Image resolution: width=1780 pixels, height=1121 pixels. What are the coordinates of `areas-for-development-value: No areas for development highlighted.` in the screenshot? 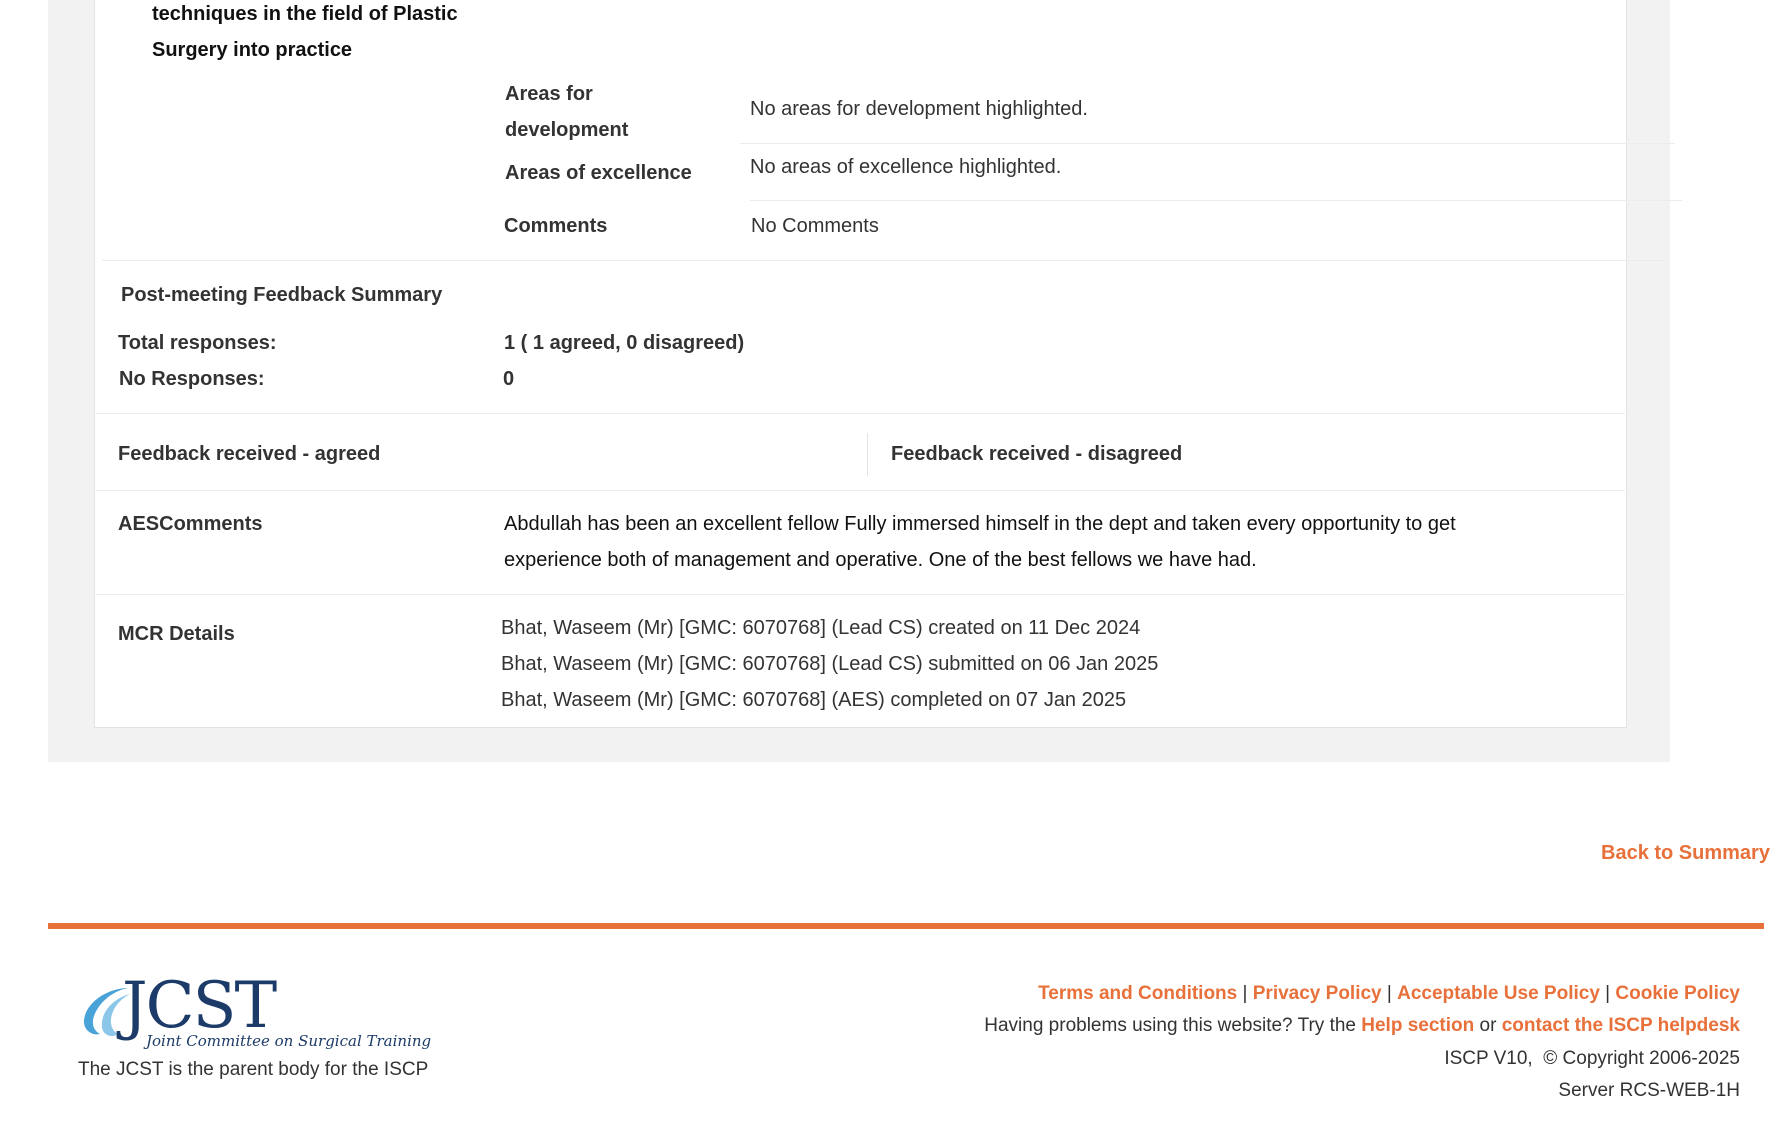 It's located at (919, 109).